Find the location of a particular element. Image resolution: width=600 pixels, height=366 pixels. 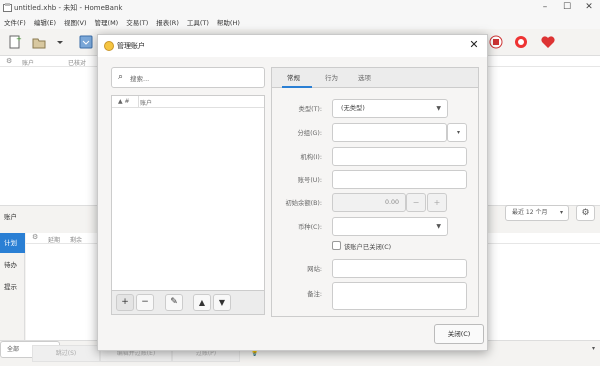

active-tab-indicator is located at coordinates (297, 87).